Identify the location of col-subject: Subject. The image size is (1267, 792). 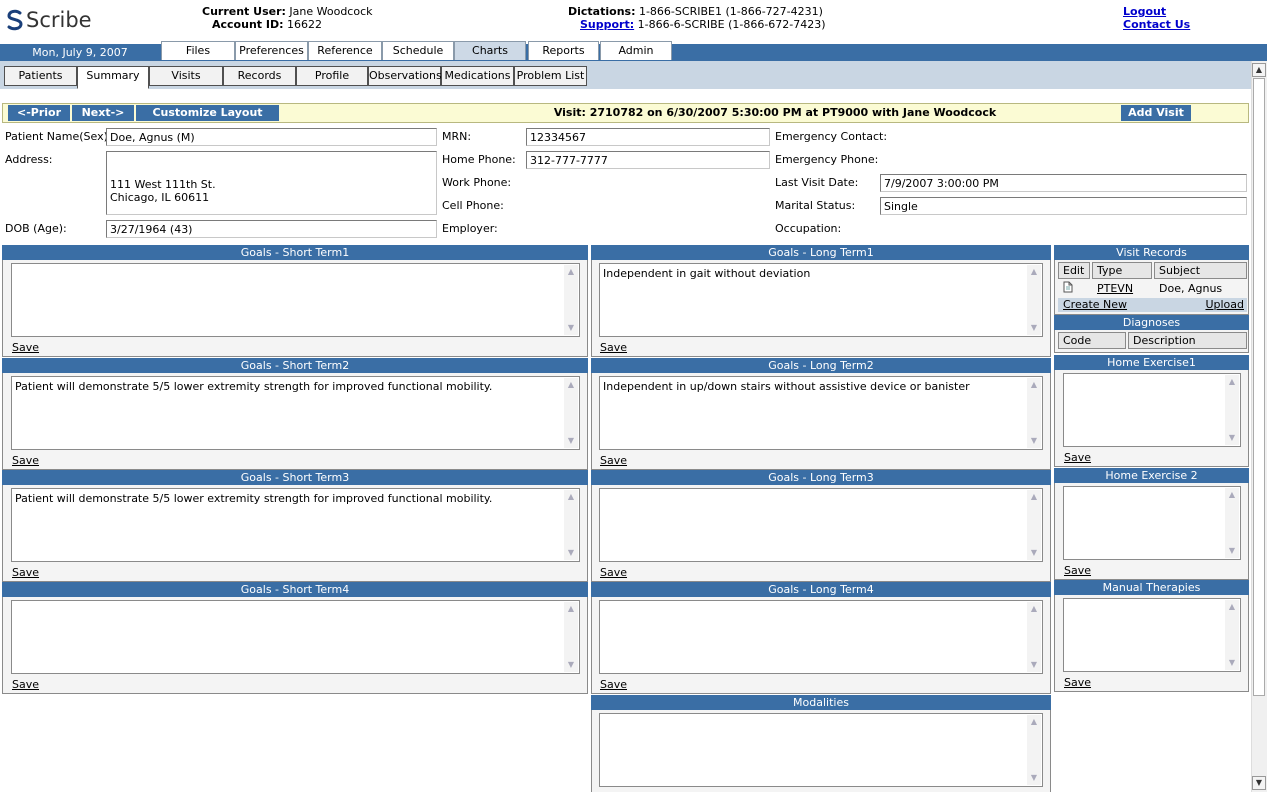
(1200, 270).